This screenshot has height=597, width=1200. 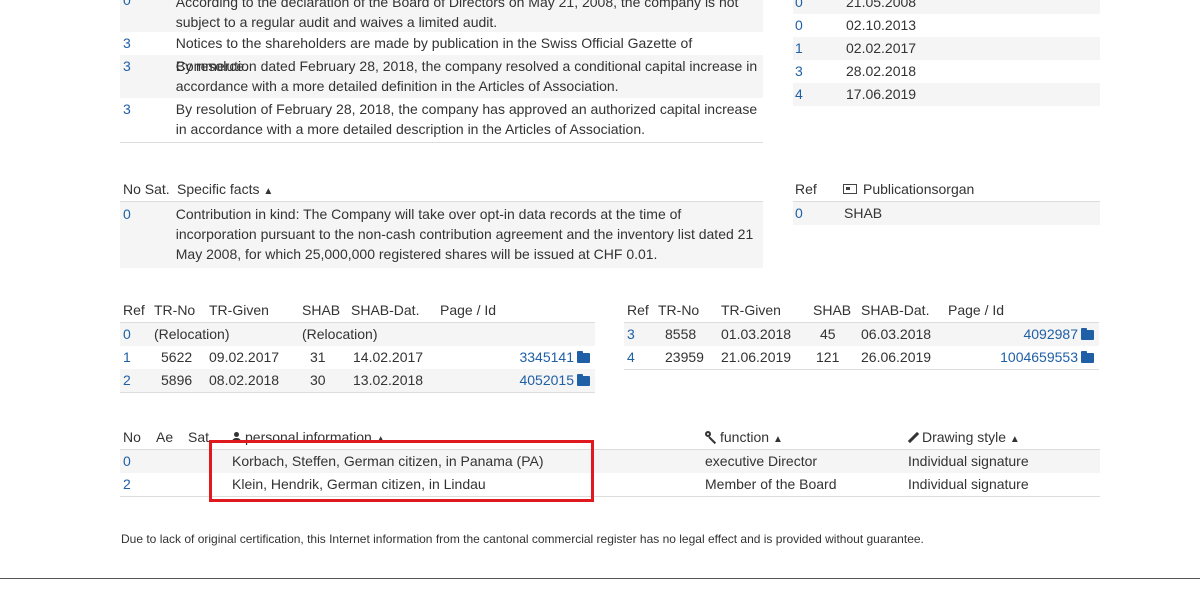 What do you see at coordinates (340, 334) in the screenshot?
I see `shab: (Relocation)` at bounding box center [340, 334].